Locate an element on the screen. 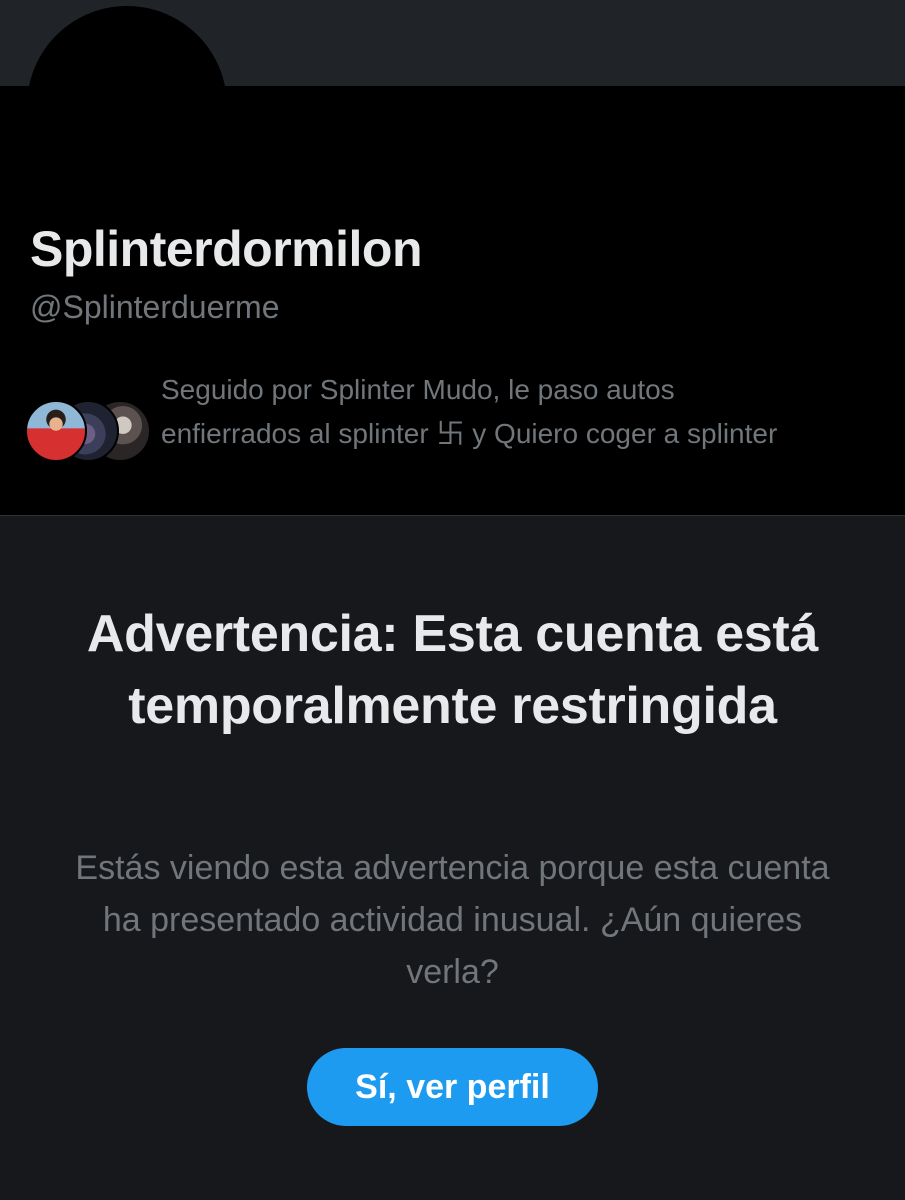 This screenshot has height=1200, width=905. display-name: Splinterdormilon is located at coordinates (226, 249).